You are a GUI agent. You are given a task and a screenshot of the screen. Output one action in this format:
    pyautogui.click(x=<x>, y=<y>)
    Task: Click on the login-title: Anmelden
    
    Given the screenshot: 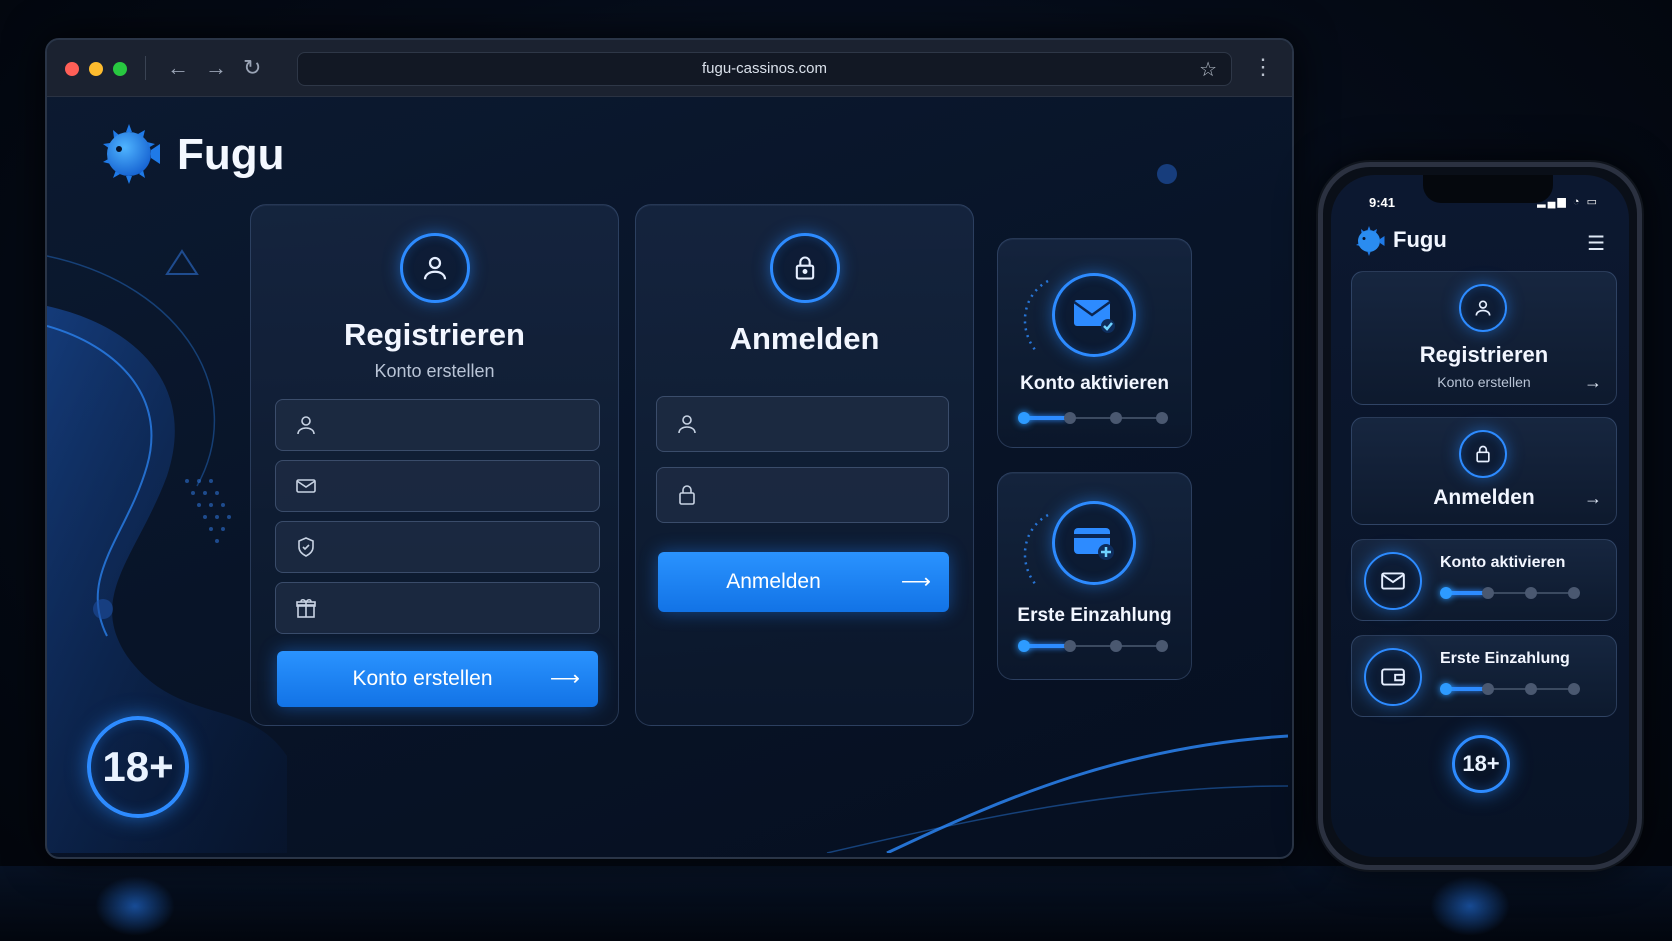 What is the action you would take?
    pyautogui.click(x=804, y=338)
    